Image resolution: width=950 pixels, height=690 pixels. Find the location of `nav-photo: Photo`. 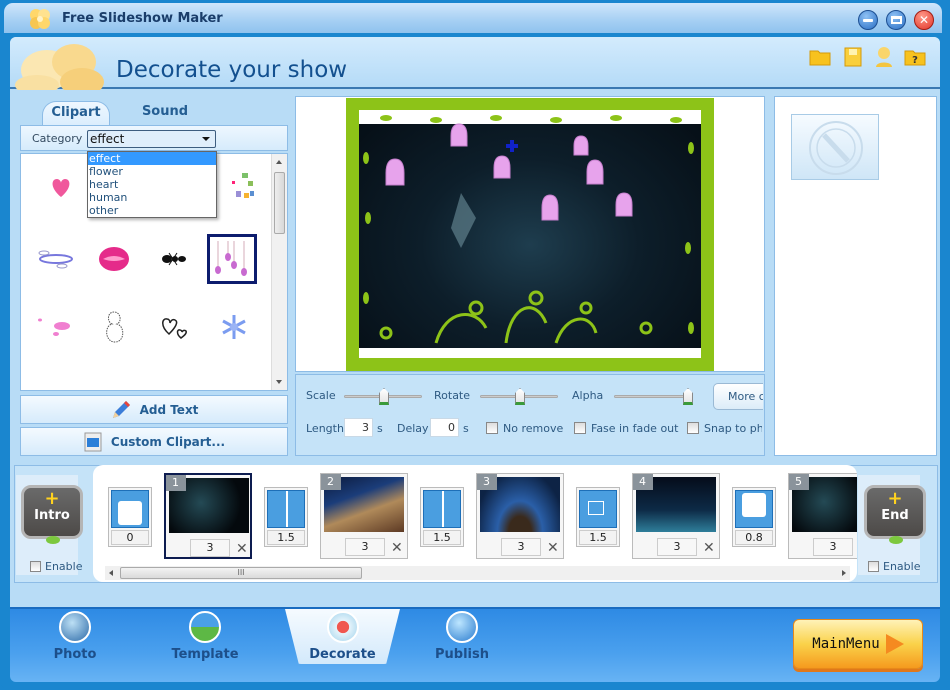

nav-photo: Photo is located at coordinates (75, 636).